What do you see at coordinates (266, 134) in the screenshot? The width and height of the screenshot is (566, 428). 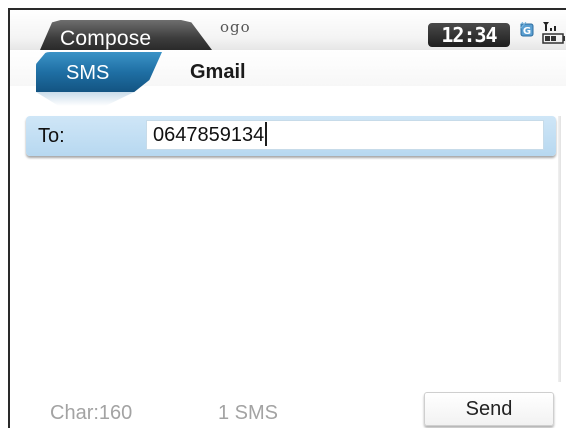 I see `text-caret` at bounding box center [266, 134].